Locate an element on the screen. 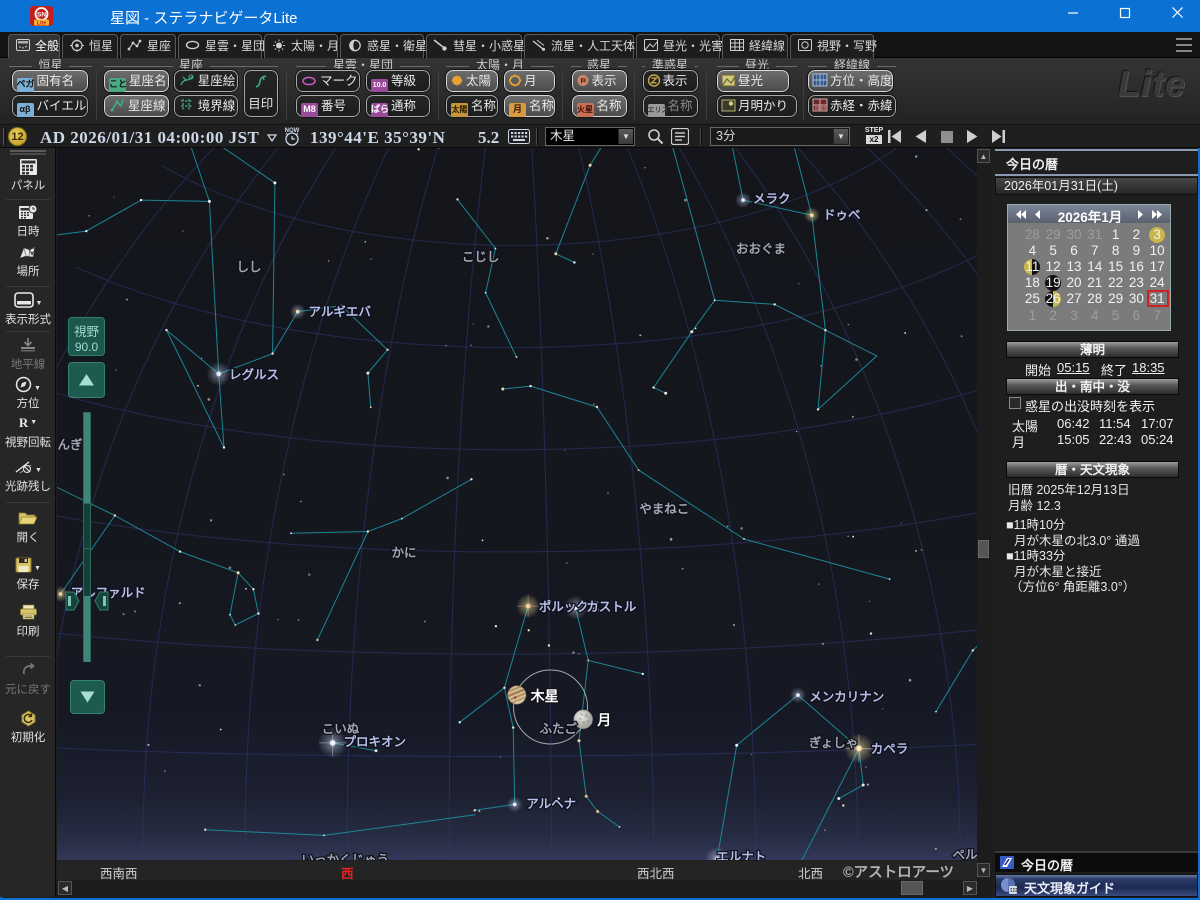  svg-text: レグルス is located at coordinates (254, 374).